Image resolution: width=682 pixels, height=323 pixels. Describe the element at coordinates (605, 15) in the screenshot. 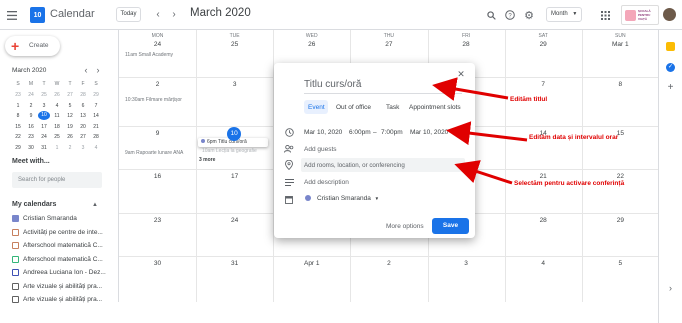

I see `apps-grid-icon` at that location.